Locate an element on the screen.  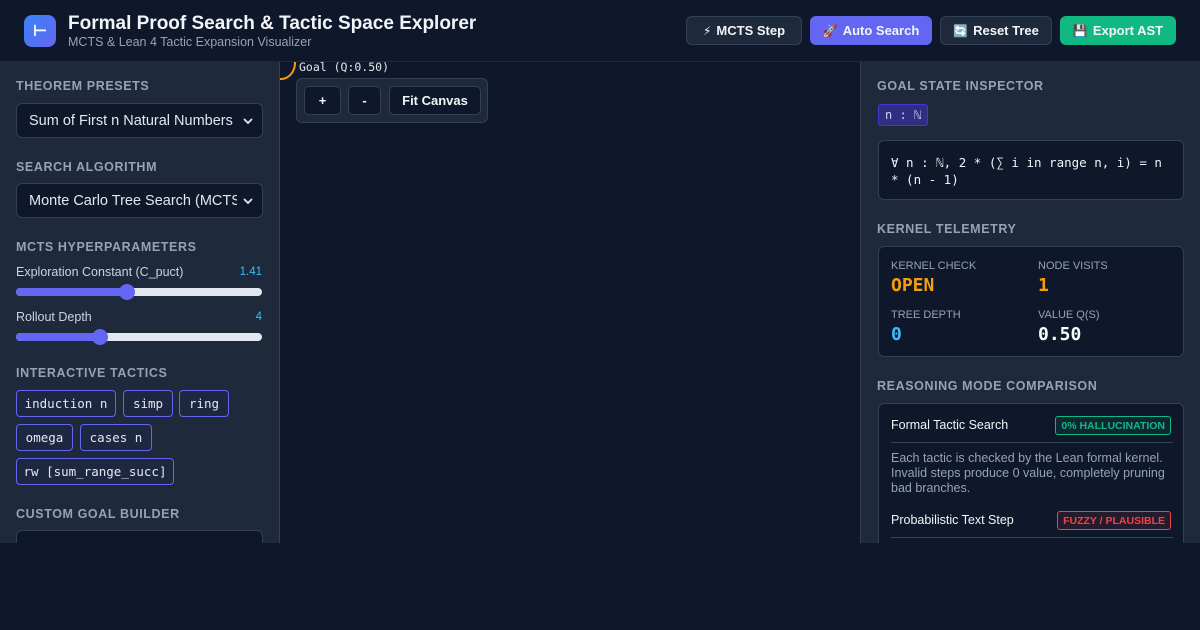
exploration-slider-fill is located at coordinates (71, 292).